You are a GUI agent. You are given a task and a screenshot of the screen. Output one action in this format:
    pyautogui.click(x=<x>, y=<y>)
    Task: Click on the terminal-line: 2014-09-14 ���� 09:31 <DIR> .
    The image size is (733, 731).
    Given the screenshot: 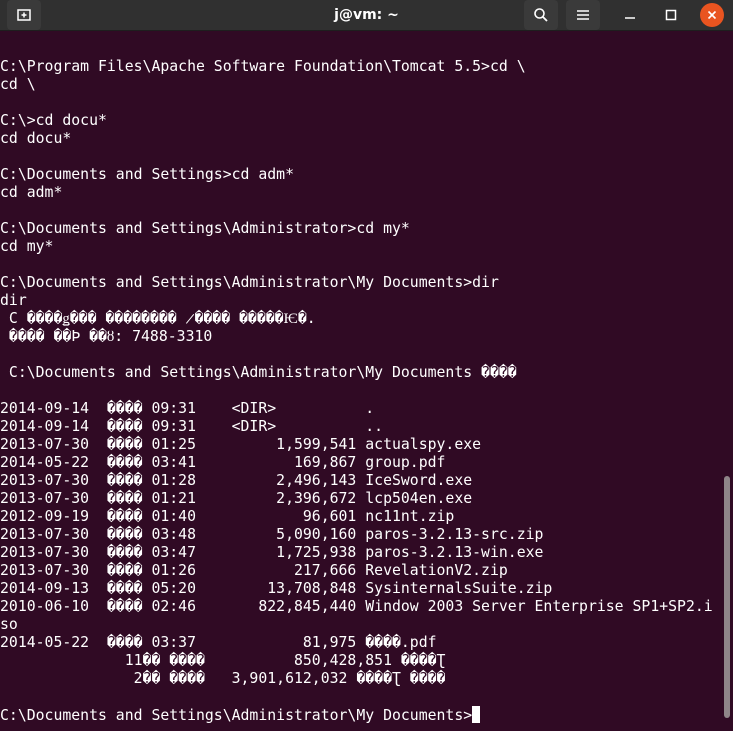 What is the action you would take?
    pyautogui.click(x=361, y=409)
    